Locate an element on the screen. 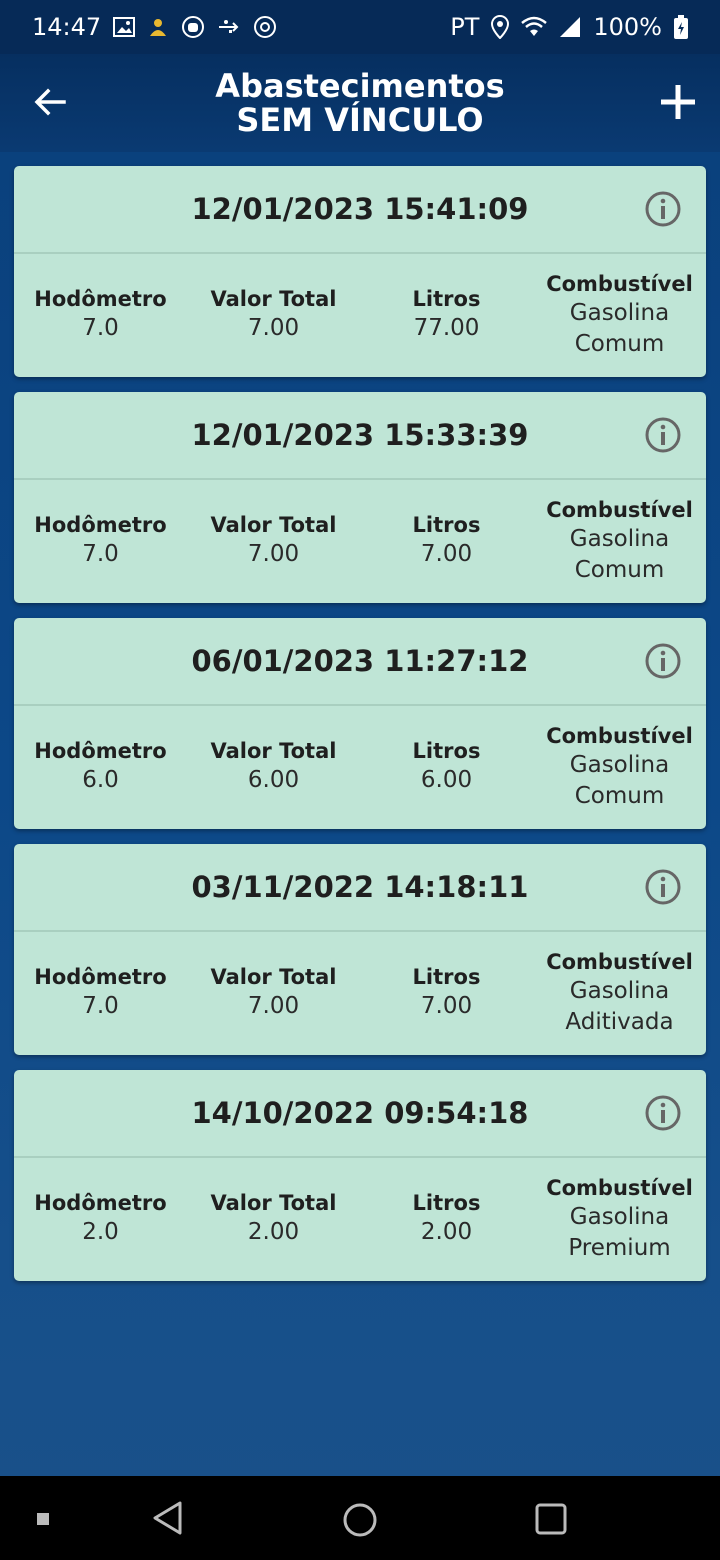  fuel-field: Combustível Gasolina Aditivada is located at coordinates (619, 993).